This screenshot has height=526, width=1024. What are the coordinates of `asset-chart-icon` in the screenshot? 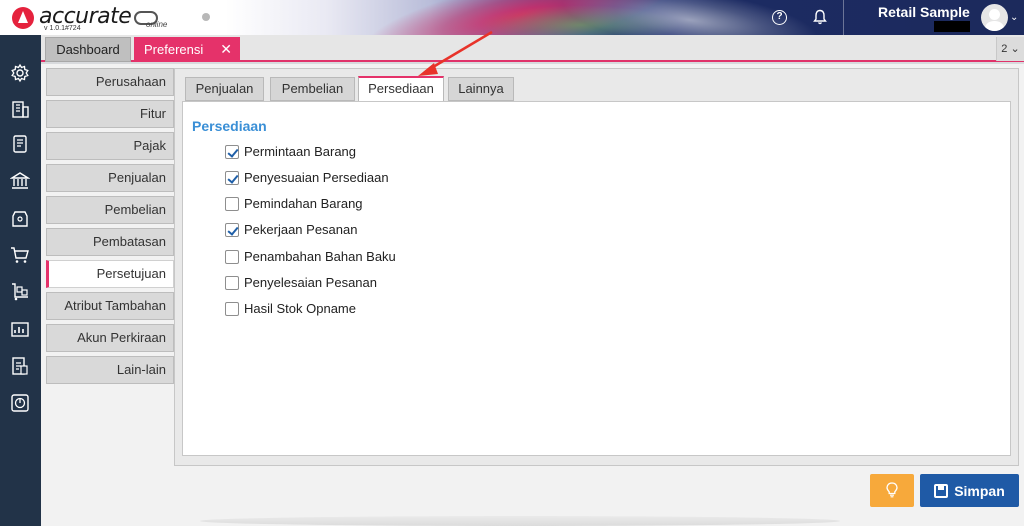 It's located at (20, 329).